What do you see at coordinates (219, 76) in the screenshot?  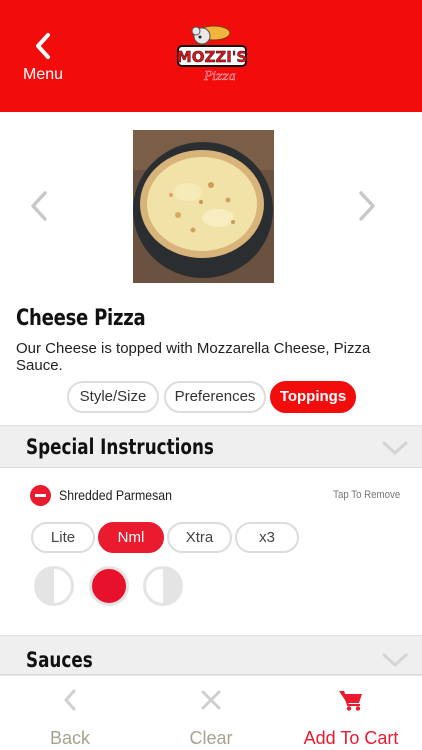 I see `logo-subtext: Pizza` at bounding box center [219, 76].